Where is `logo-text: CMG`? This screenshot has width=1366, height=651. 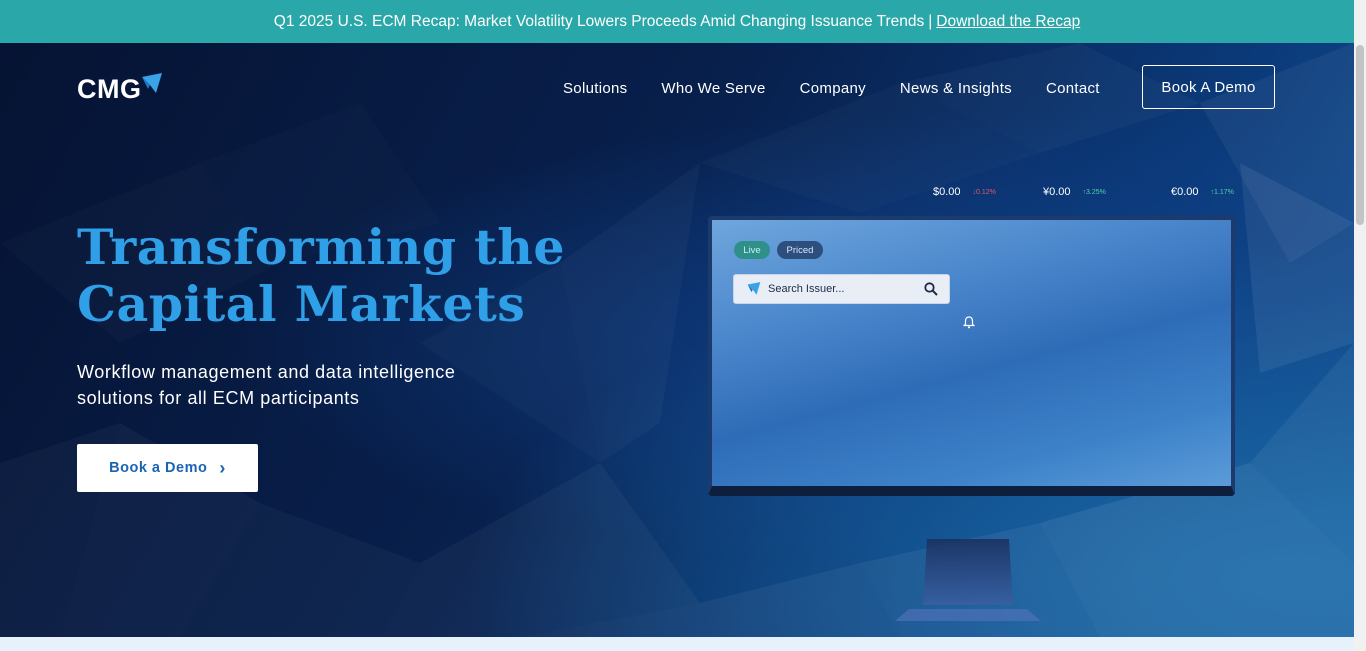
logo-text: CMG is located at coordinates (109, 89).